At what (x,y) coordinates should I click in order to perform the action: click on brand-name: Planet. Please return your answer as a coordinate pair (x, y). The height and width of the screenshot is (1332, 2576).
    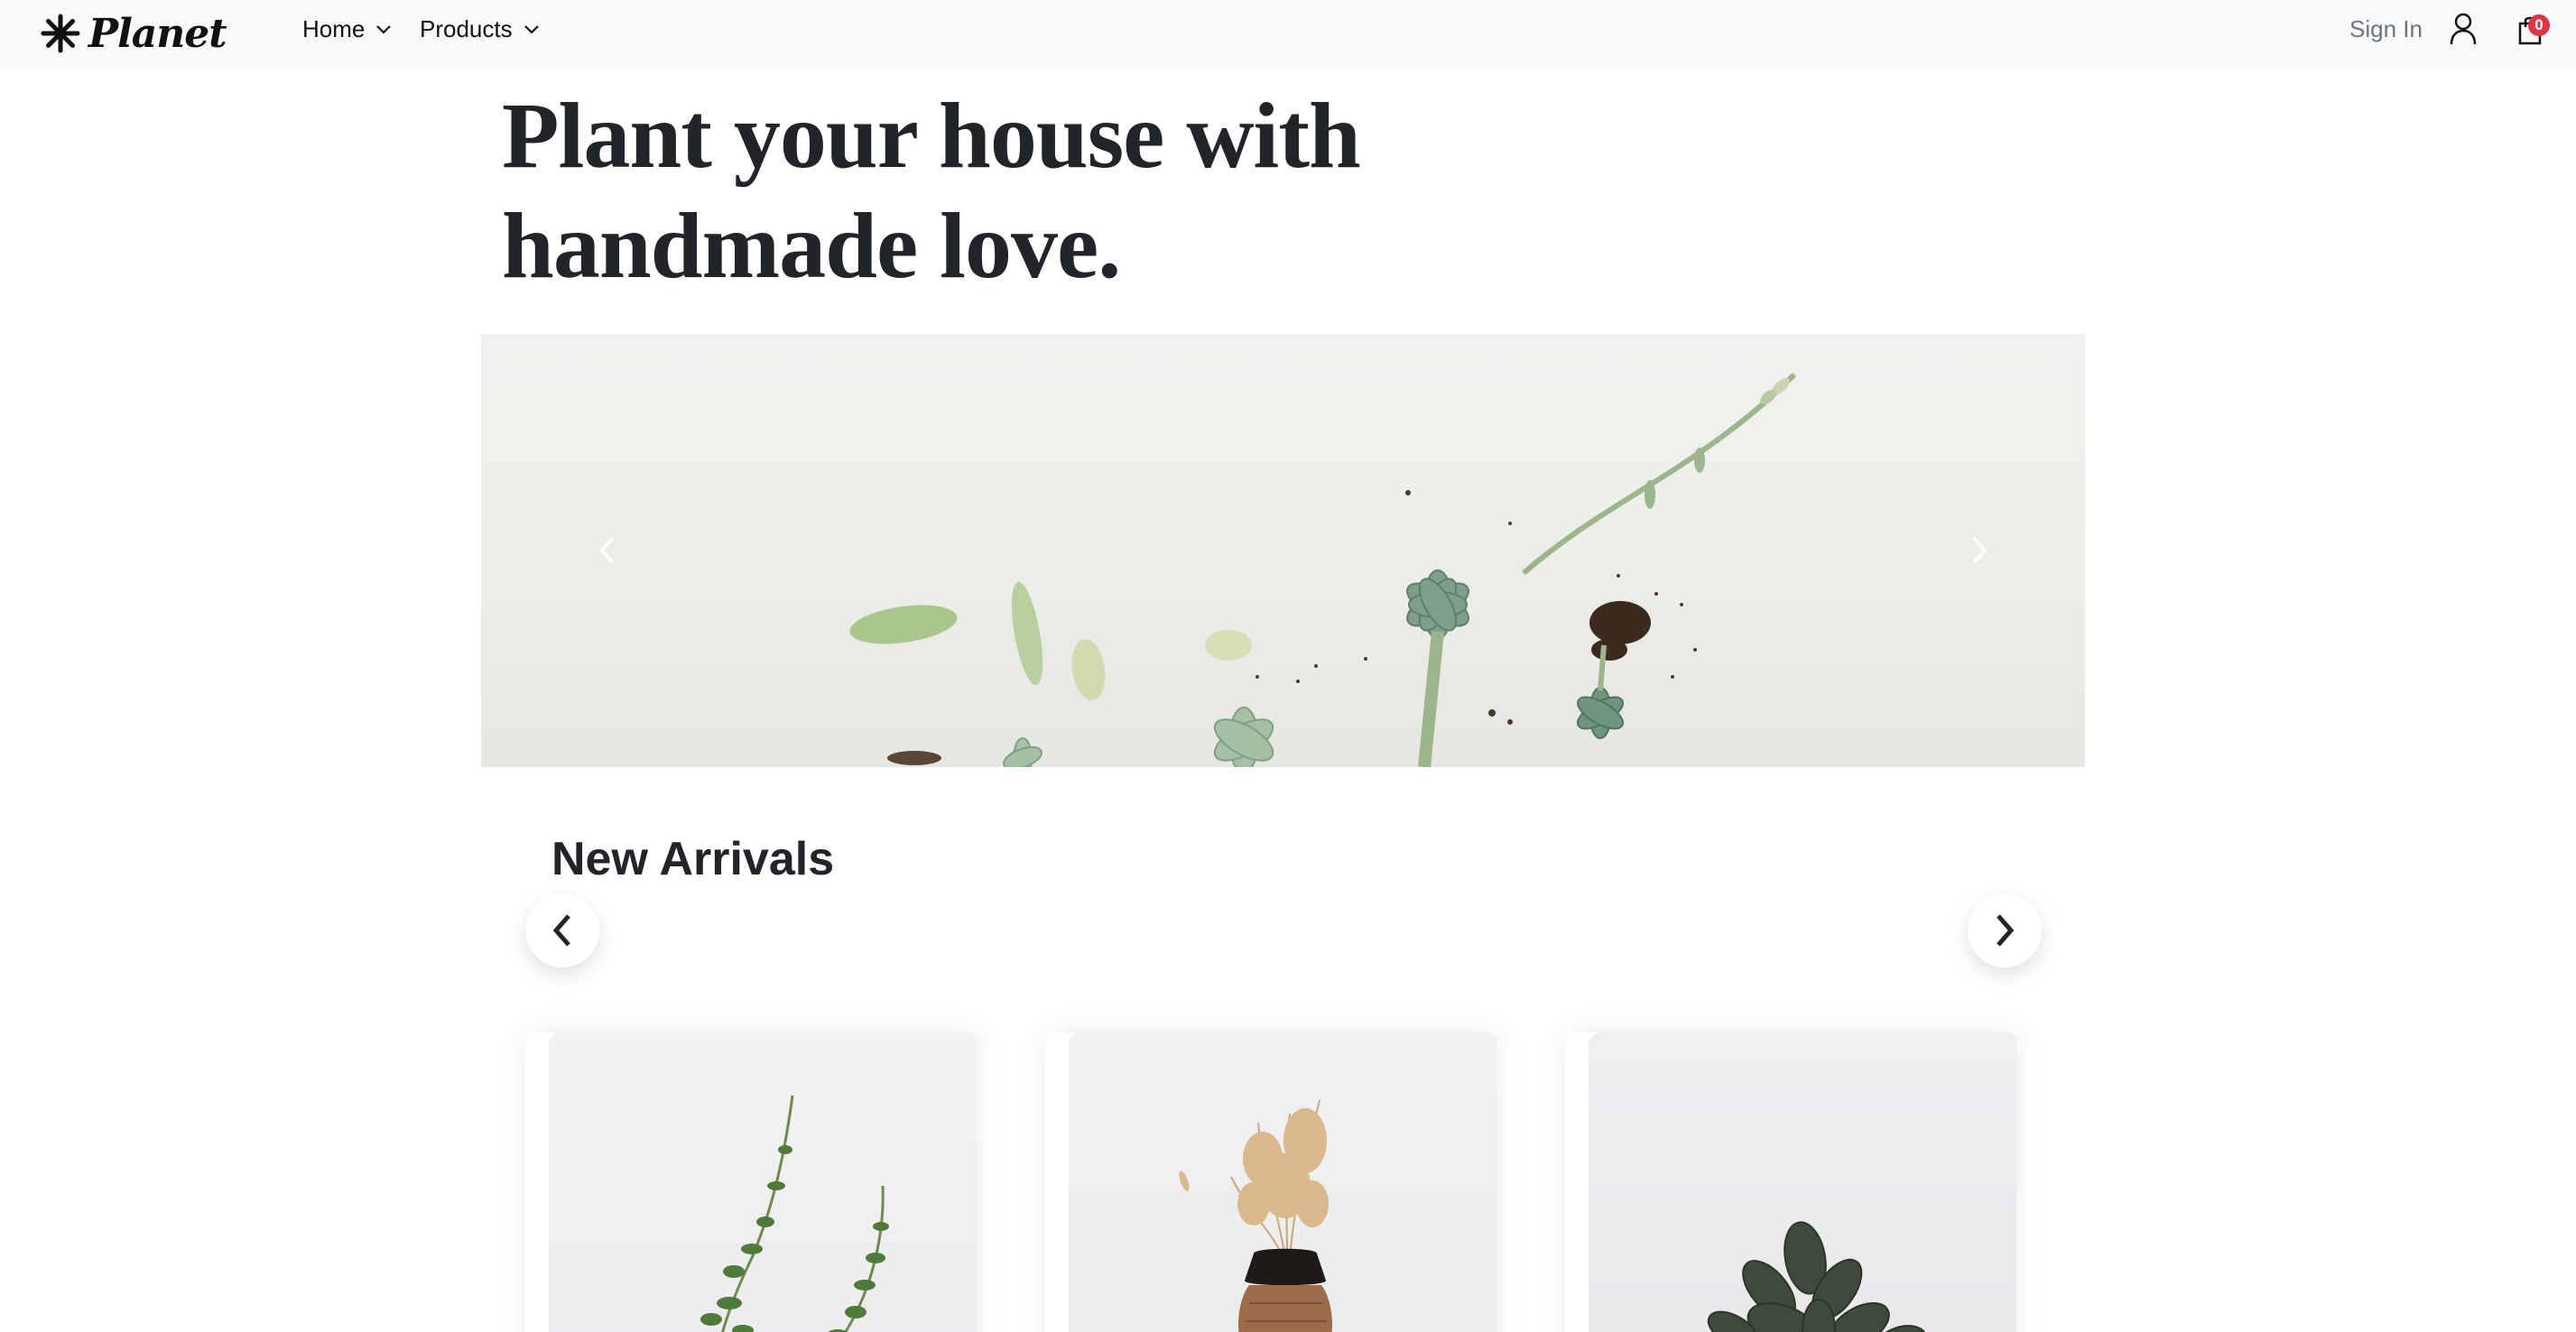
    Looking at the image, I should click on (157, 33).